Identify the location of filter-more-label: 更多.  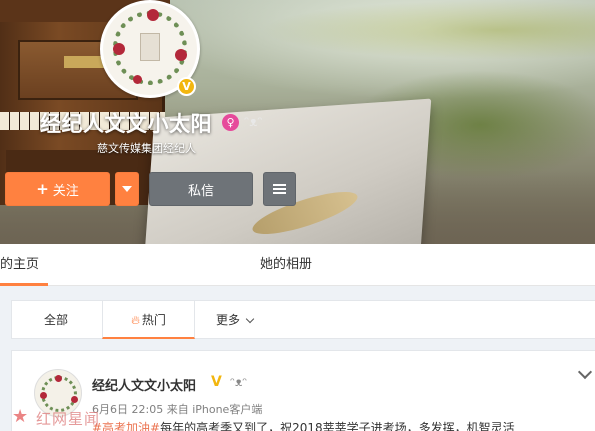
(228, 320).